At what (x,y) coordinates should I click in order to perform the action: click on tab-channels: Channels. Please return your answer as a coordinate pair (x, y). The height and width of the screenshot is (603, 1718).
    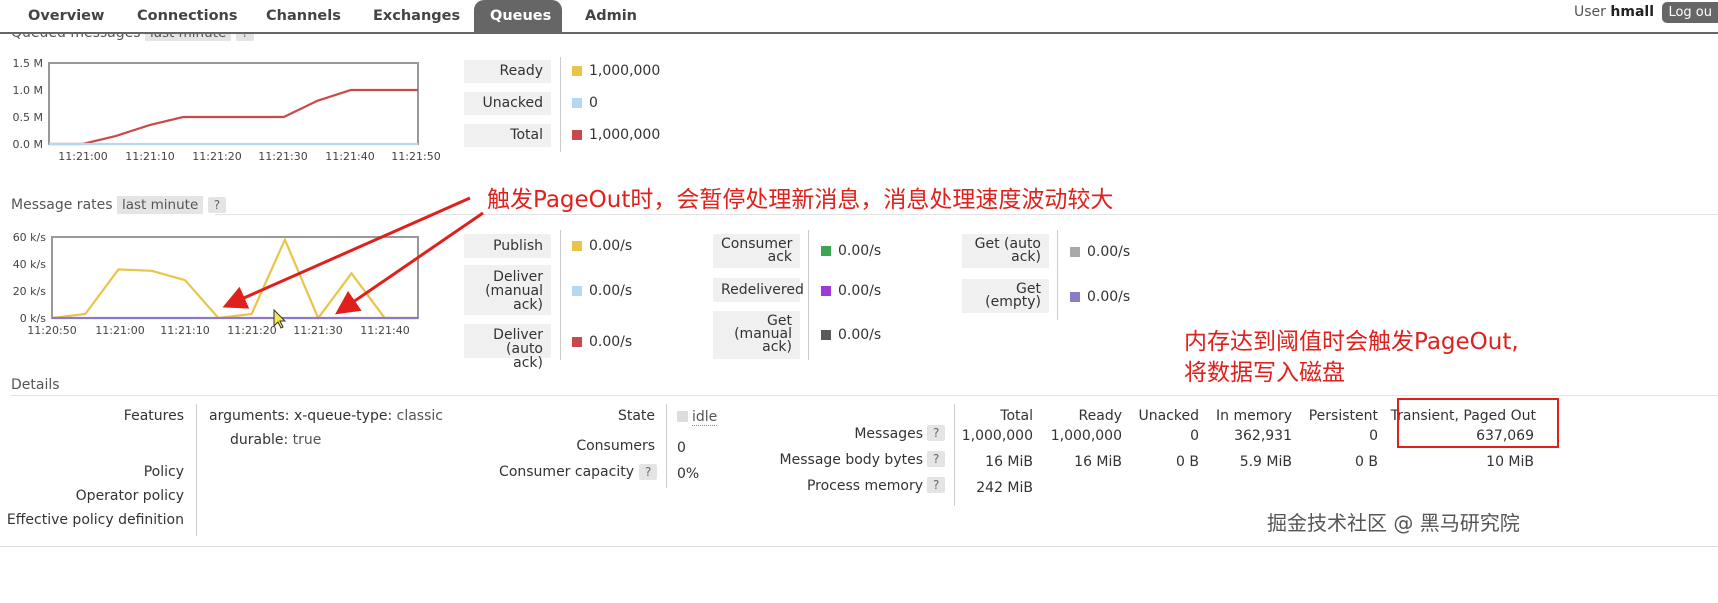
    Looking at the image, I should click on (303, 16).